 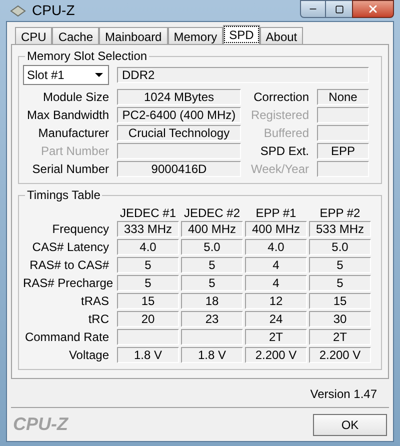 What do you see at coordinates (313, 9) in the screenshot?
I see `minimize-button` at bounding box center [313, 9].